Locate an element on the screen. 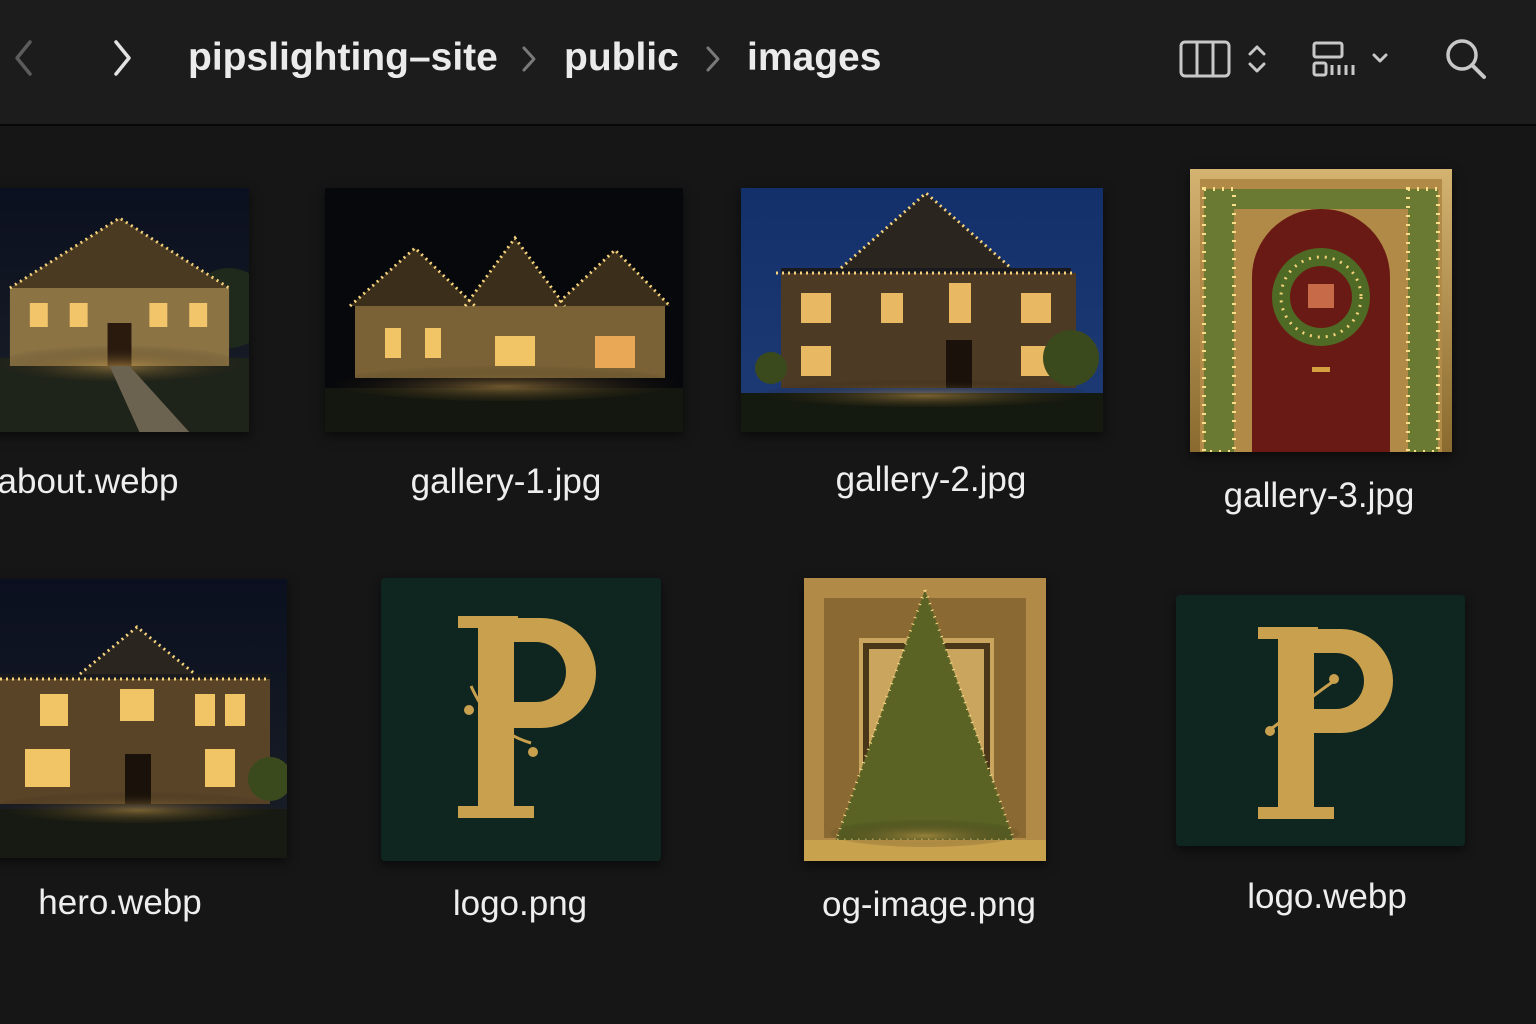  file-thumbnail-logo-png is located at coordinates (521, 719).